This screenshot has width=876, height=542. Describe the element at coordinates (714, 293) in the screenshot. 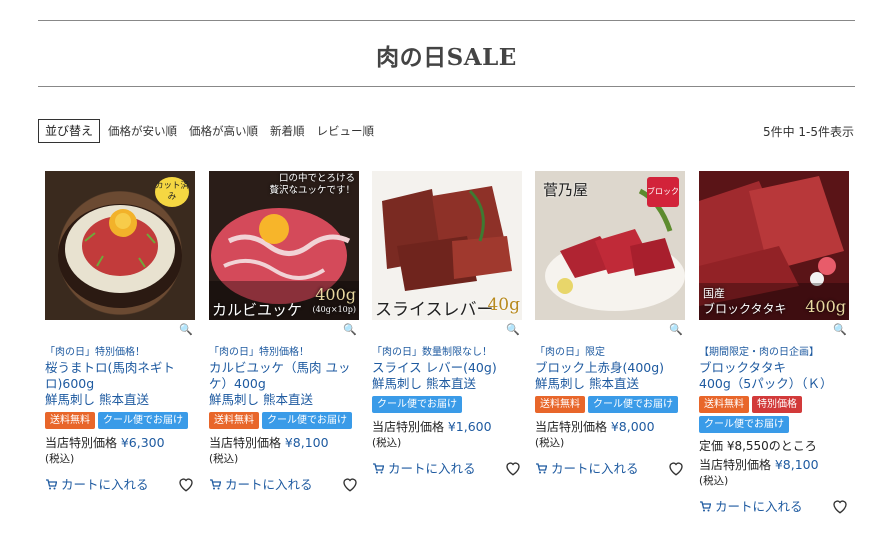

I see `image-caption-top: 国産` at that location.